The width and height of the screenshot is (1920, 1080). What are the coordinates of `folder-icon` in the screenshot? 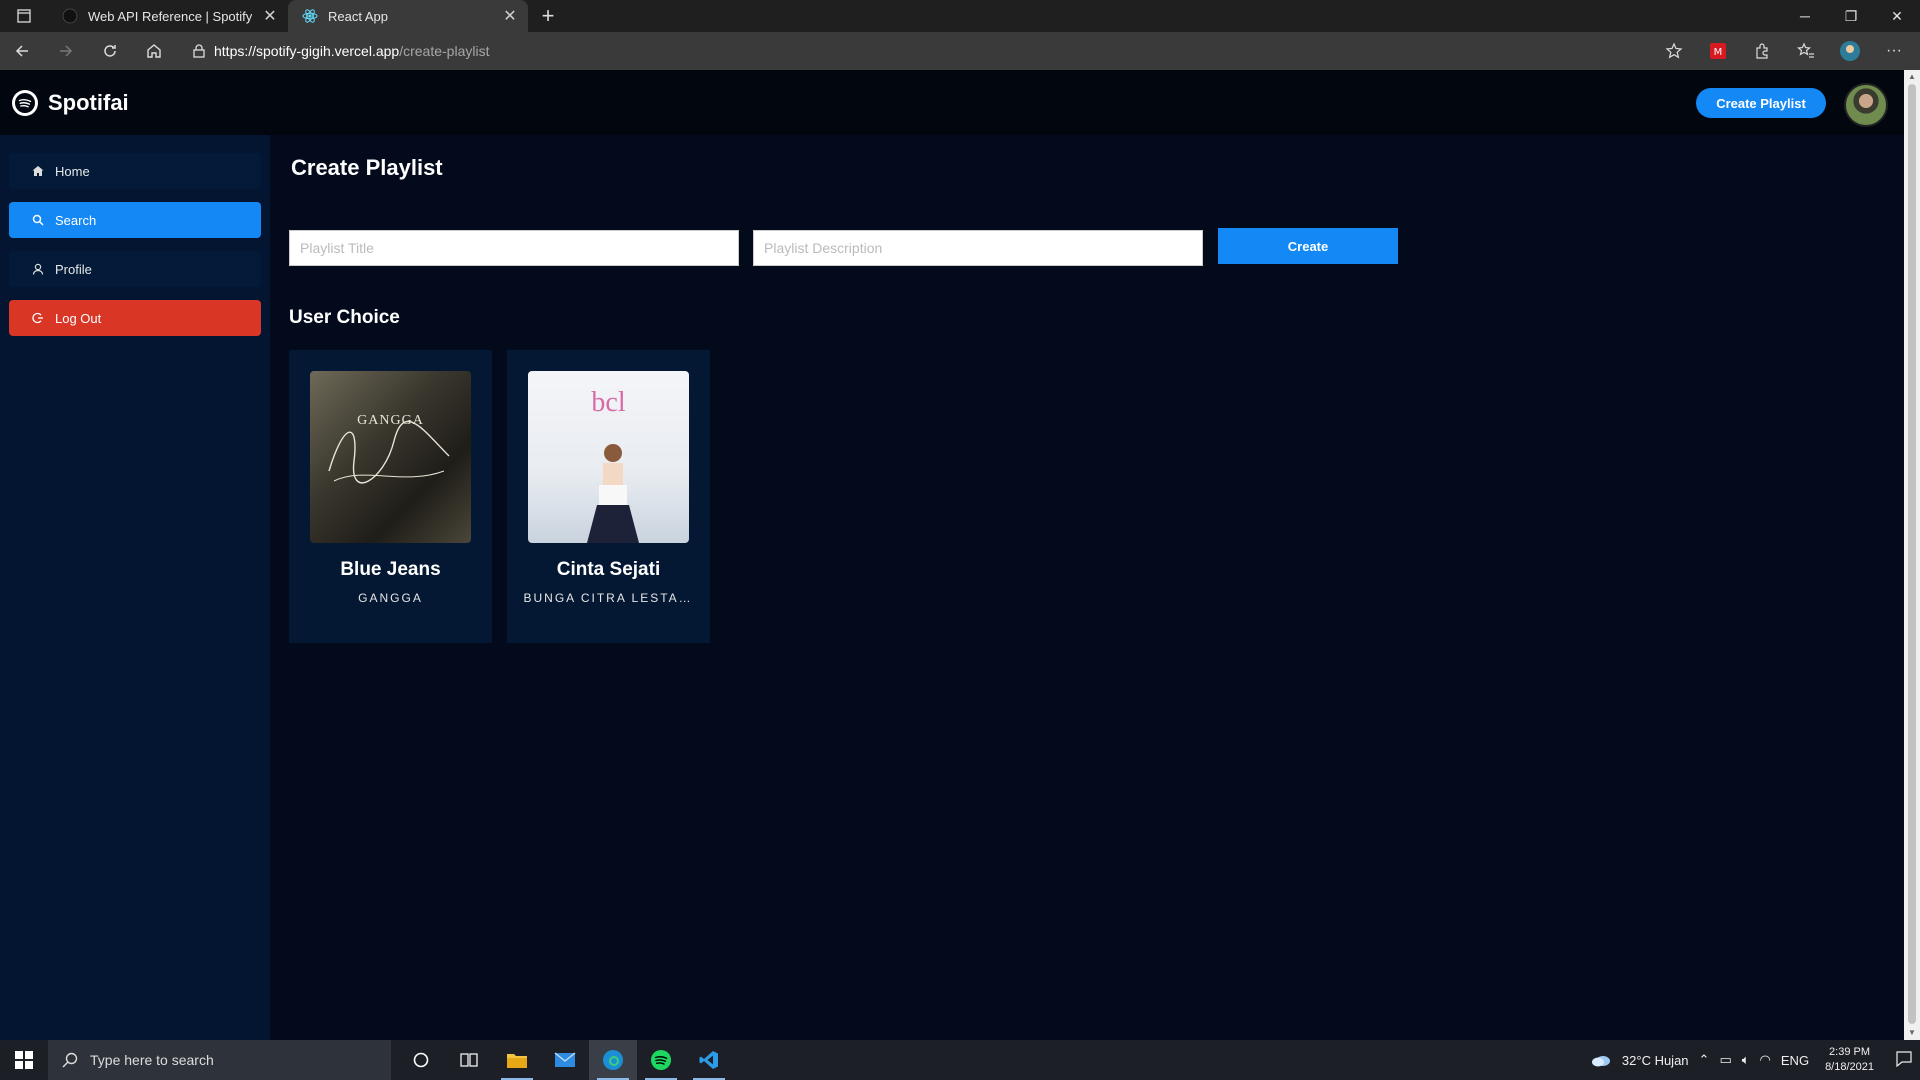 It's located at (517, 1061).